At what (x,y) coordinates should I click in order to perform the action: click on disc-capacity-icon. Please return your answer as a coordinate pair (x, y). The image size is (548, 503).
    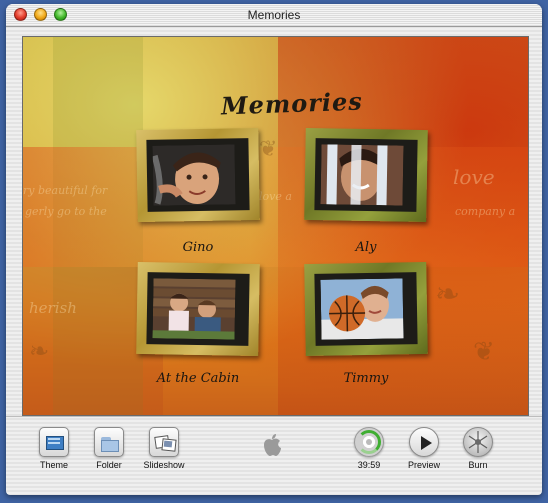
    Looking at the image, I should click on (369, 442).